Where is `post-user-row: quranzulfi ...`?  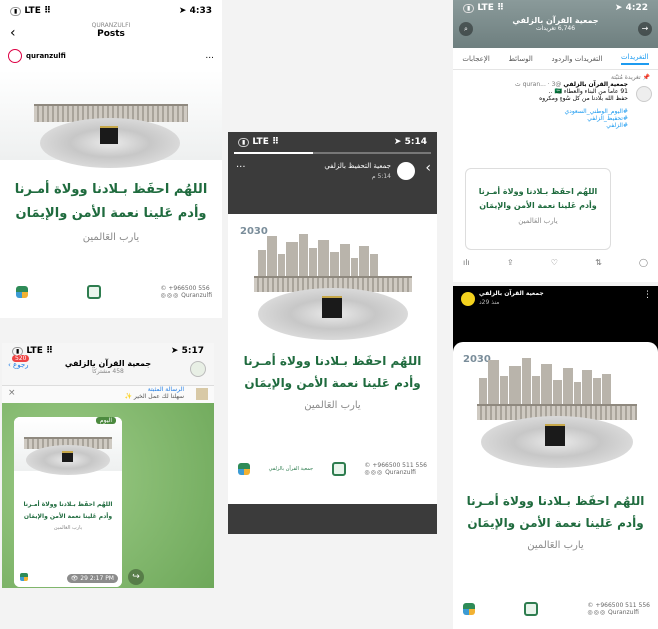
post-user-row: quranzulfi ... is located at coordinates (111, 56).